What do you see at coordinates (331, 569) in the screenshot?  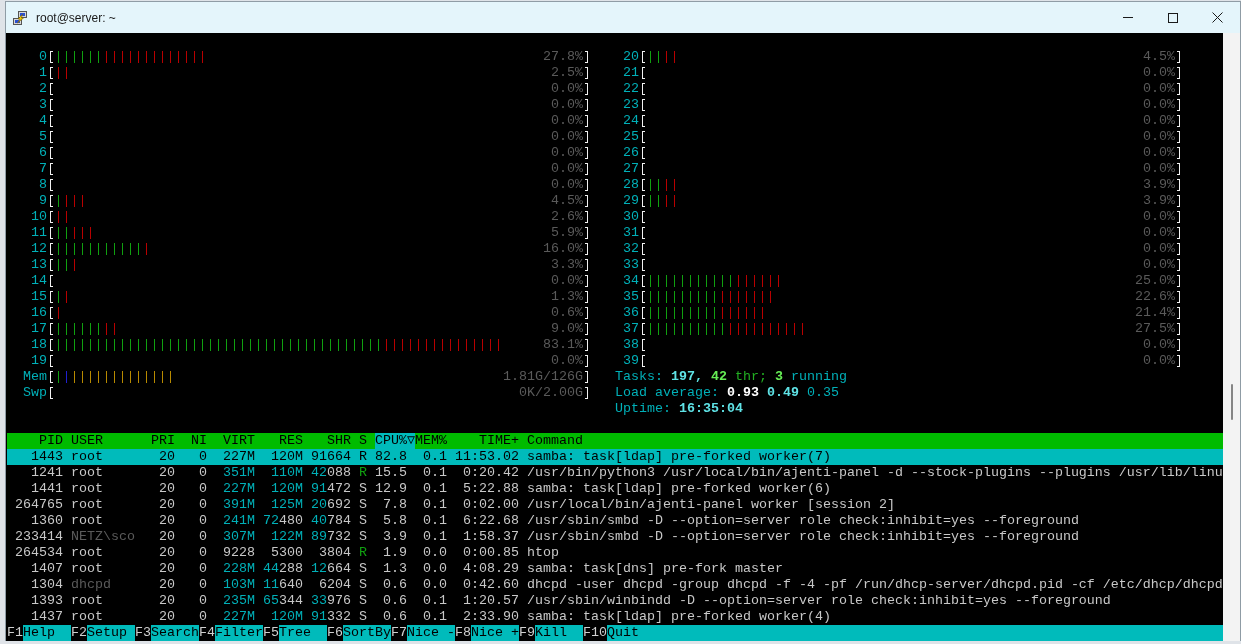 I see `table-cell: 12664` at bounding box center [331, 569].